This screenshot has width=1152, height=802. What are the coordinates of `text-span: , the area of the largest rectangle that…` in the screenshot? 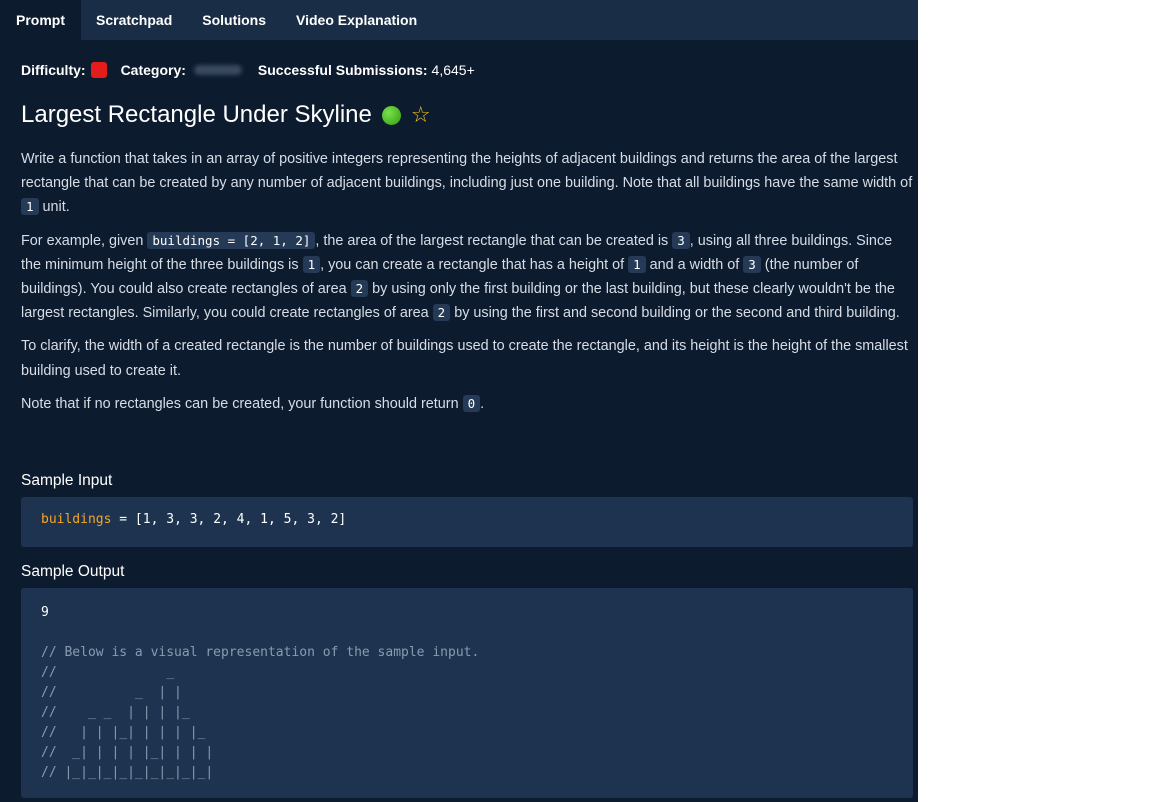 It's located at (494, 240).